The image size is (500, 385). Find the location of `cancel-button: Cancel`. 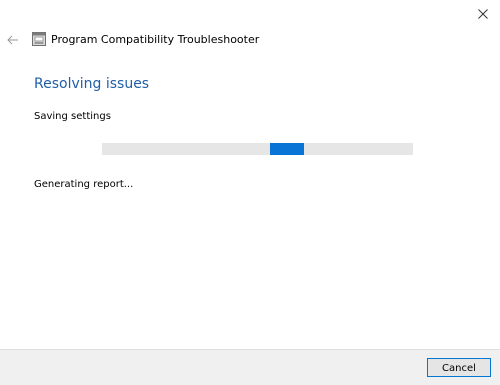

cancel-button: Cancel is located at coordinates (459, 367).